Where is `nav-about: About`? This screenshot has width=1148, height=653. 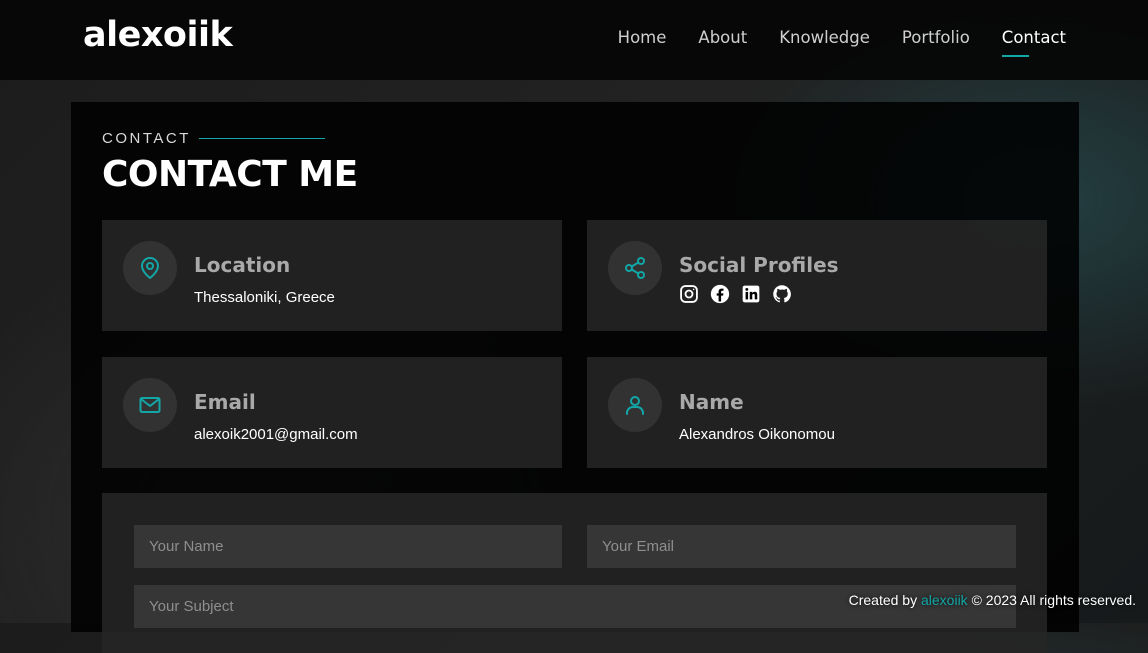
nav-about: About is located at coordinates (722, 37).